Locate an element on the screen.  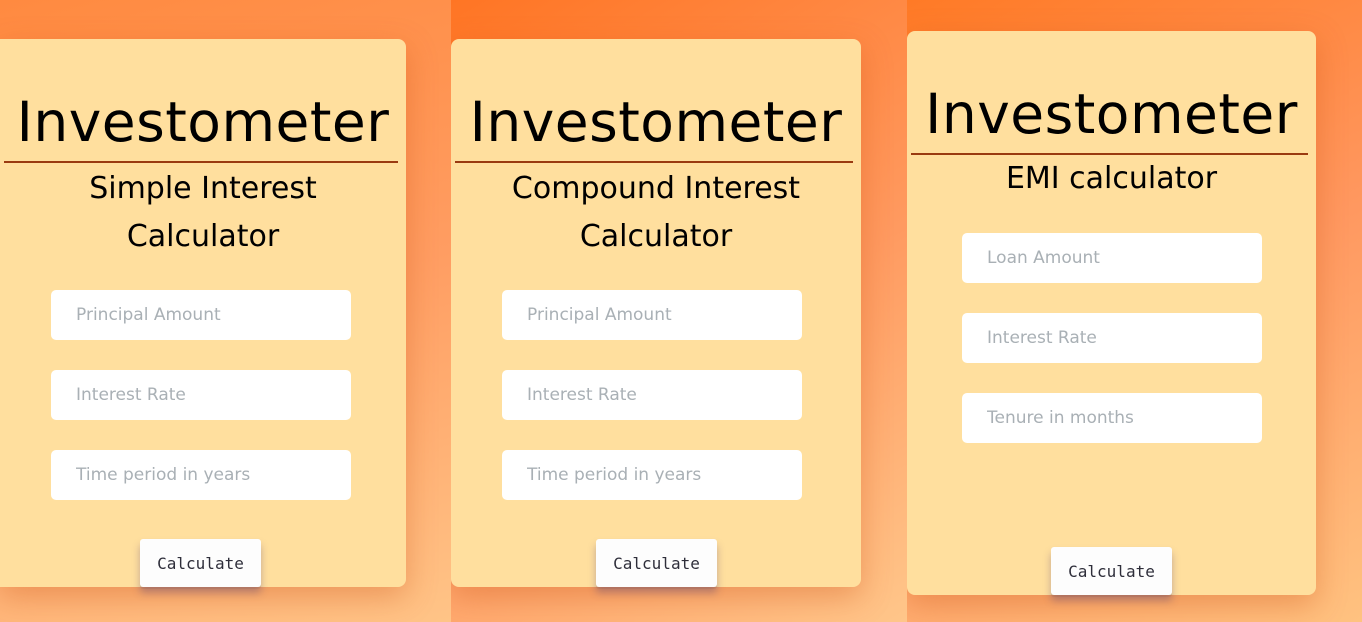
calculator-title-line1: Simple Interest is located at coordinates (203, 188).